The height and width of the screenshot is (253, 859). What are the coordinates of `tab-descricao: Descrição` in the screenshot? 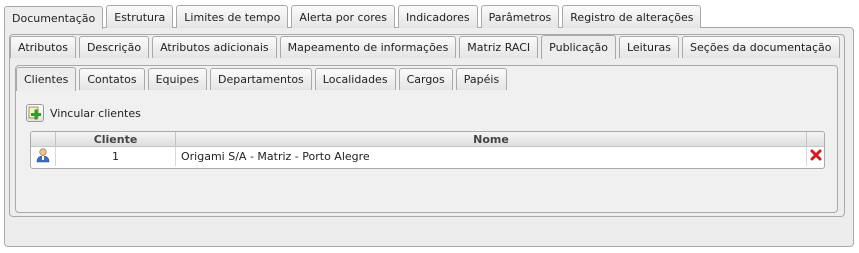 It's located at (114, 47).